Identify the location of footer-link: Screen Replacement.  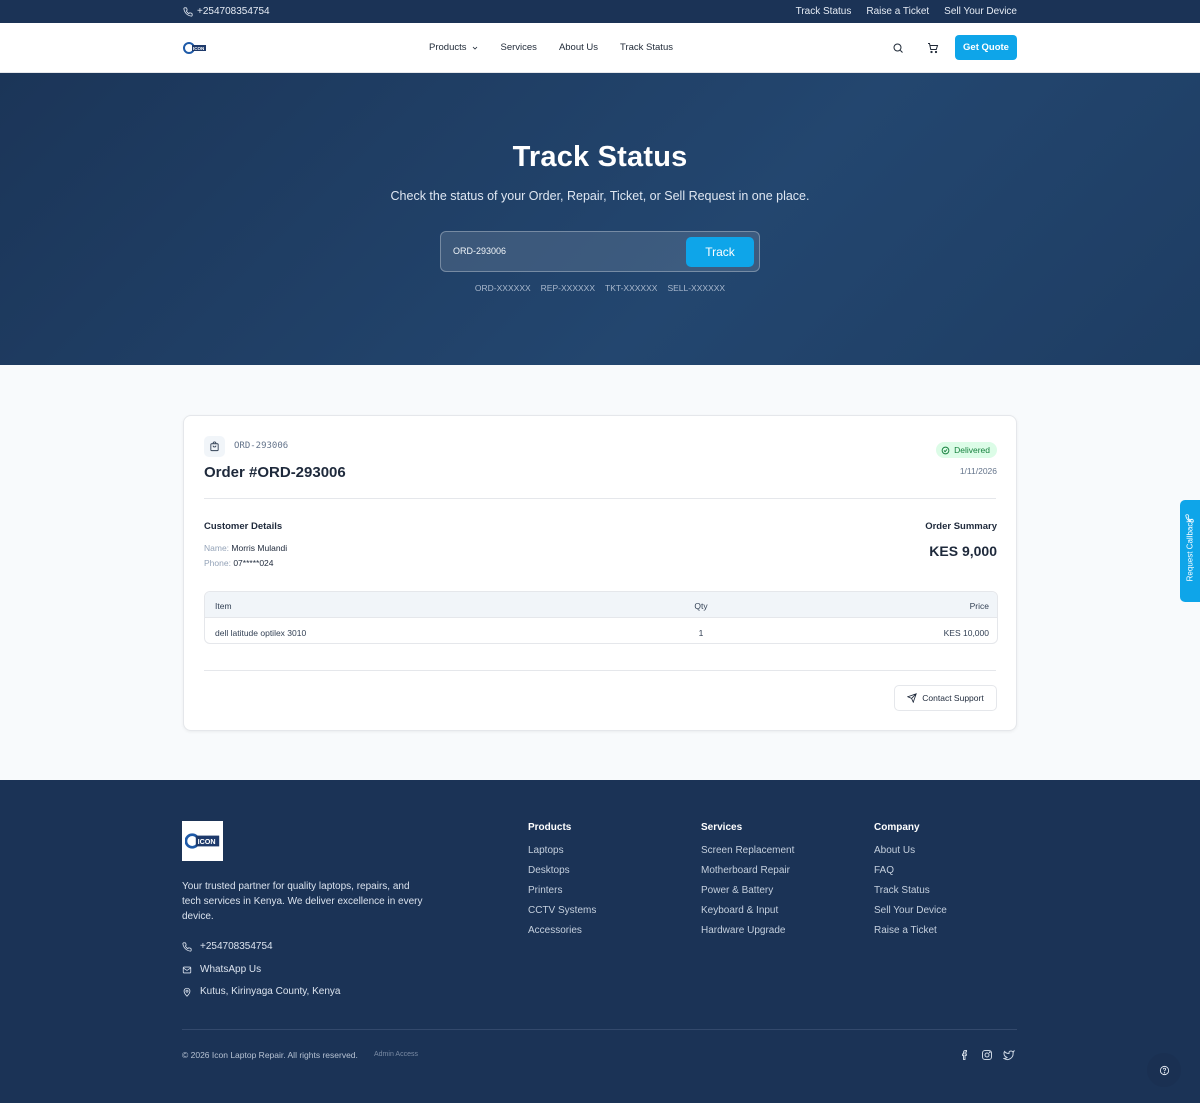
(747, 855).